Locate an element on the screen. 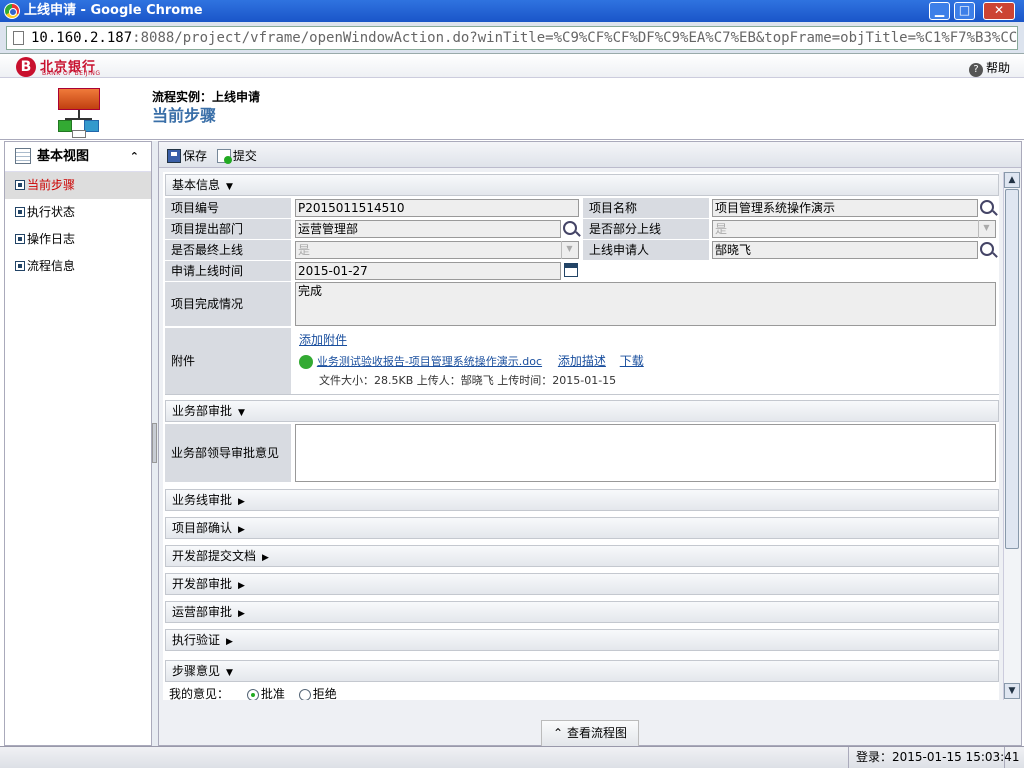 This screenshot has width=1024, height=768. splitter-grip is located at coordinates (154, 443).